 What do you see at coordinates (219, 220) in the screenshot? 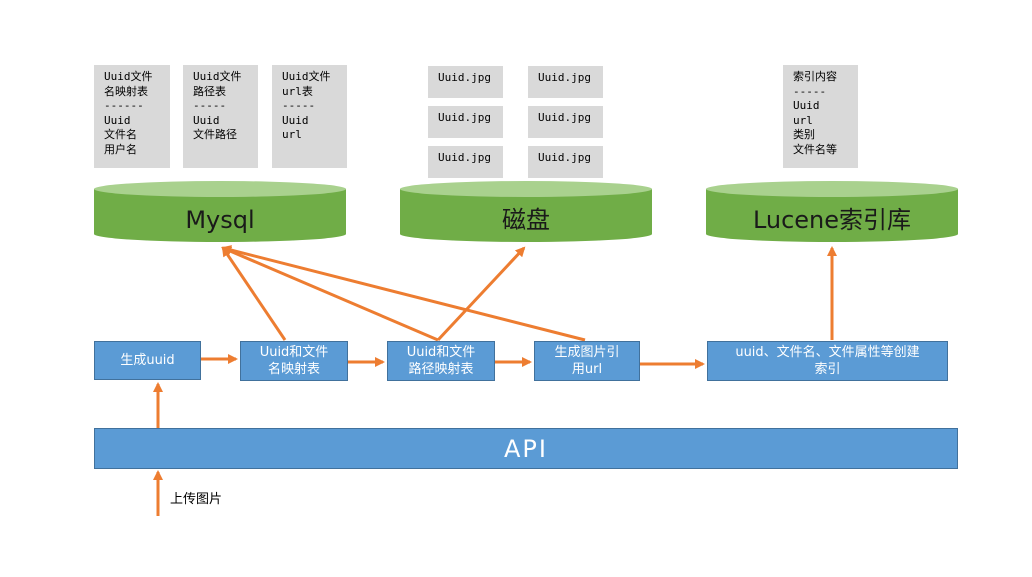
I see `mysql-label: Mysql` at bounding box center [219, 220].